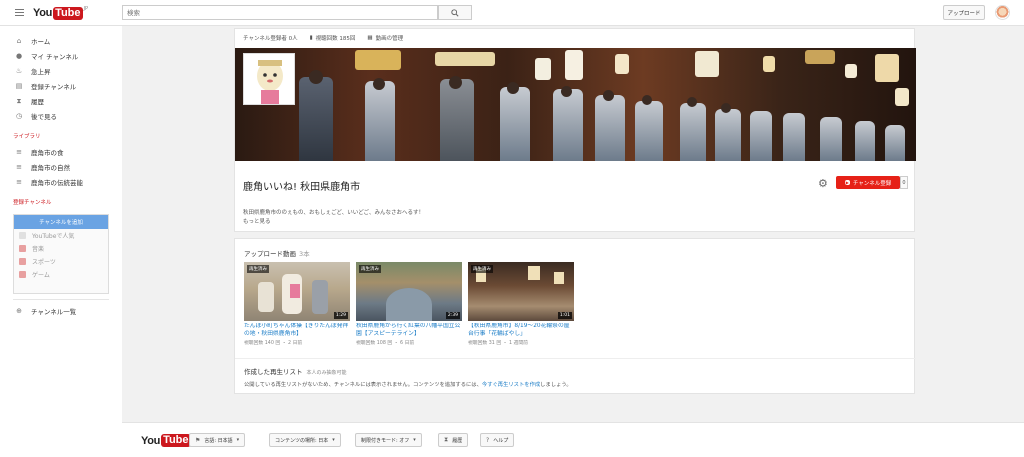 The width and height of the screenshot is (1024, 457). Describe the element at coordinates (302, 187) in the screenshot. I see `channel-title: 鹿角いいね! 秋田県鹿角市` at that location.